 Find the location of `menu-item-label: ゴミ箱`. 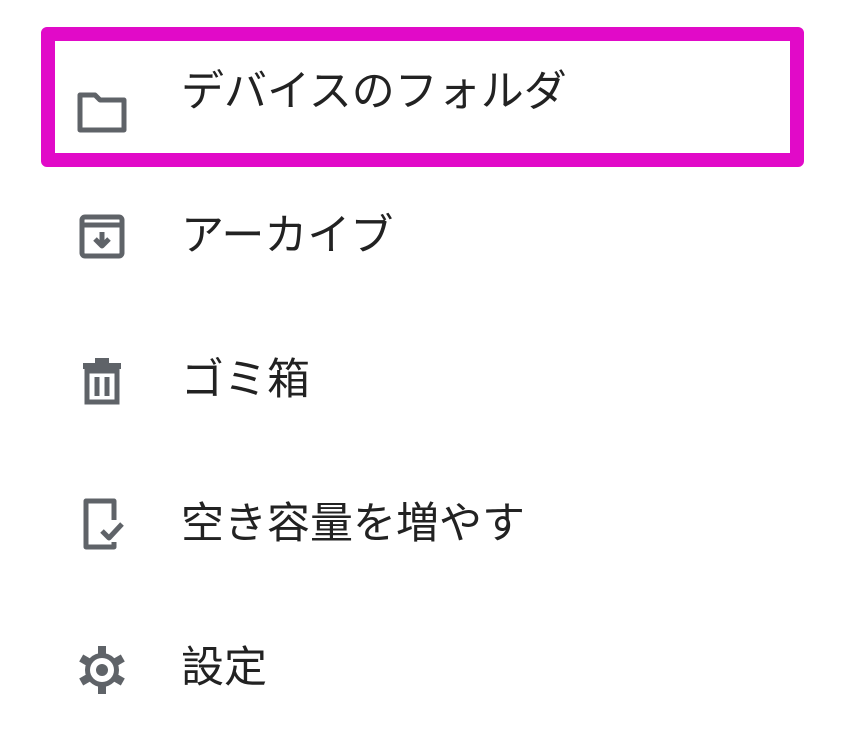

menu-item-label: ゴミ箱 is located at coordinates (245, 380).